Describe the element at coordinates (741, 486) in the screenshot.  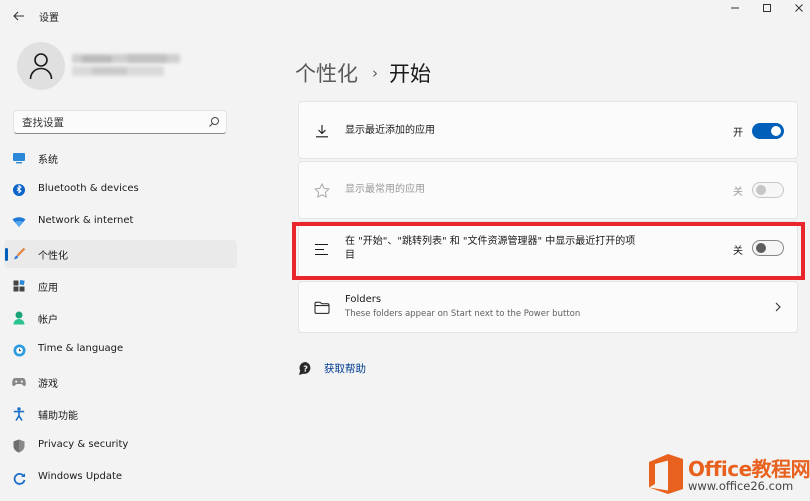
I see `watermark-url: www.office26.com` at that location.